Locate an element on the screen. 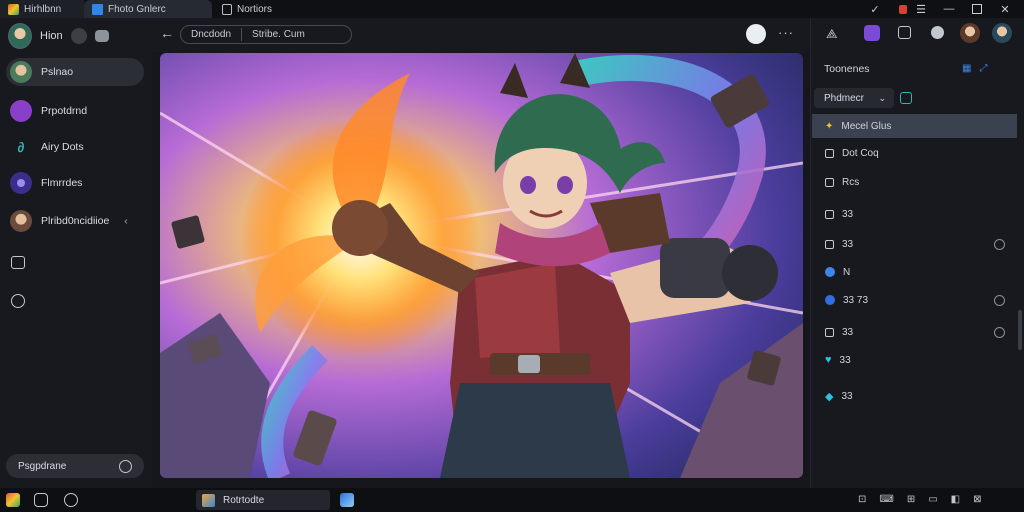 This screenshot has width=1024, height=512. panel-item-8: ♥ 33 is located at coordinates (914, 360).